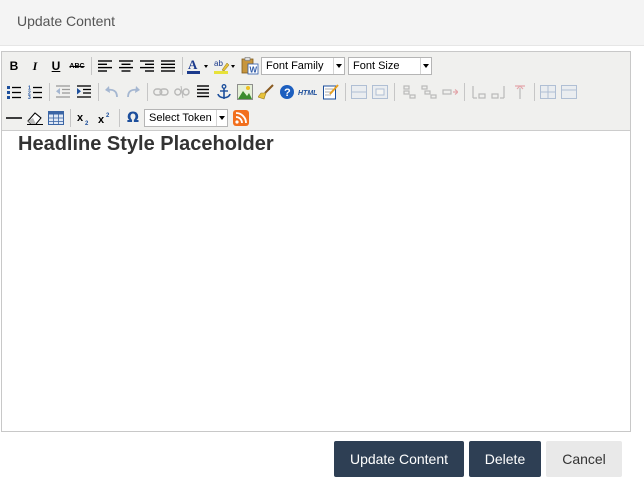  I want to click on insert-row-before-button, so click(408, 92).